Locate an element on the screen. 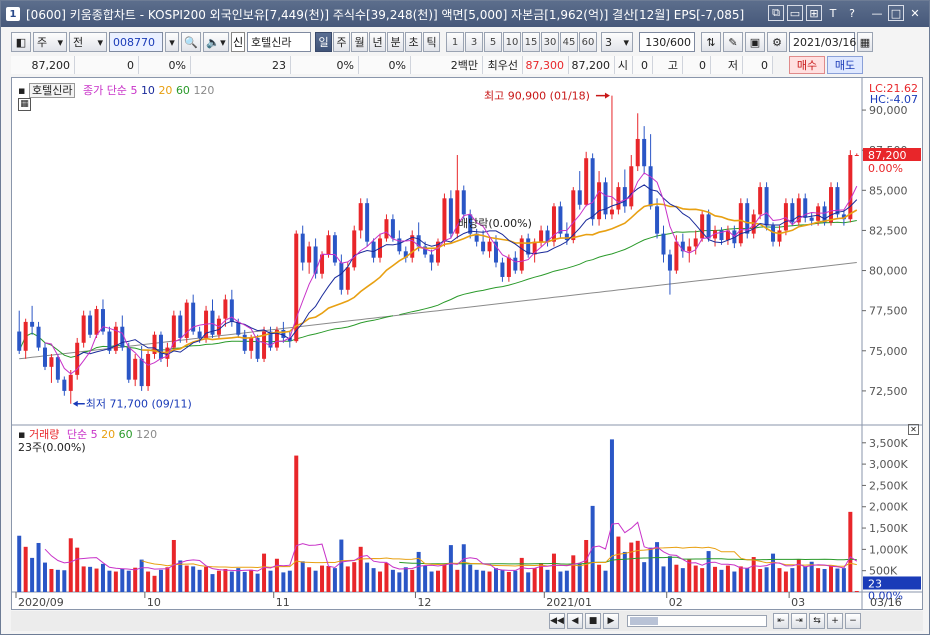  chart-settings-icon: ◧ is located at coordinates (21, 42).